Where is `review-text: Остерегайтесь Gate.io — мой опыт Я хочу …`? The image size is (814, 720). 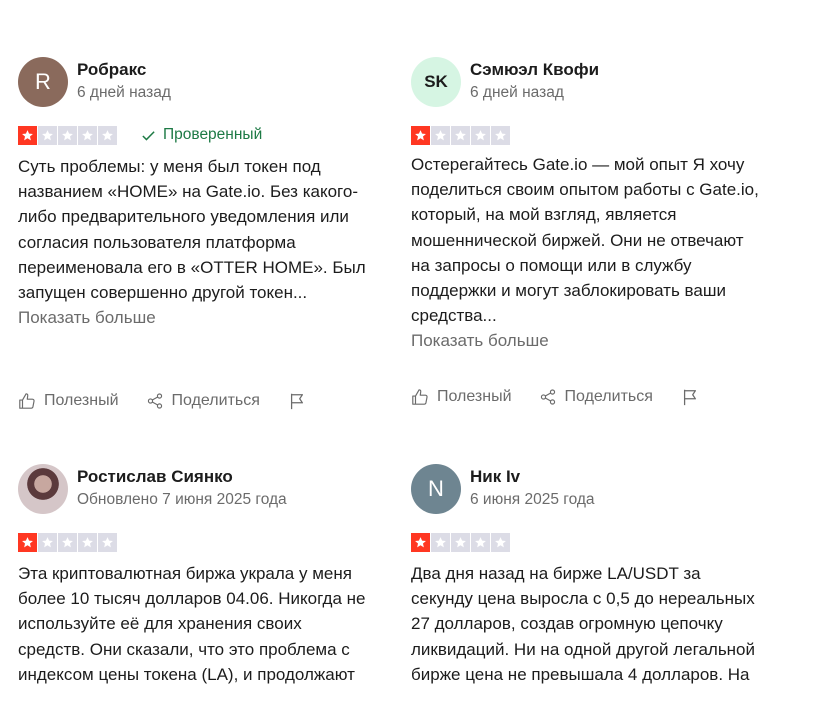
review-text: Остерегайтесь Gate.io — мой опыт Я хочу … is located at coordinates (586, 253).